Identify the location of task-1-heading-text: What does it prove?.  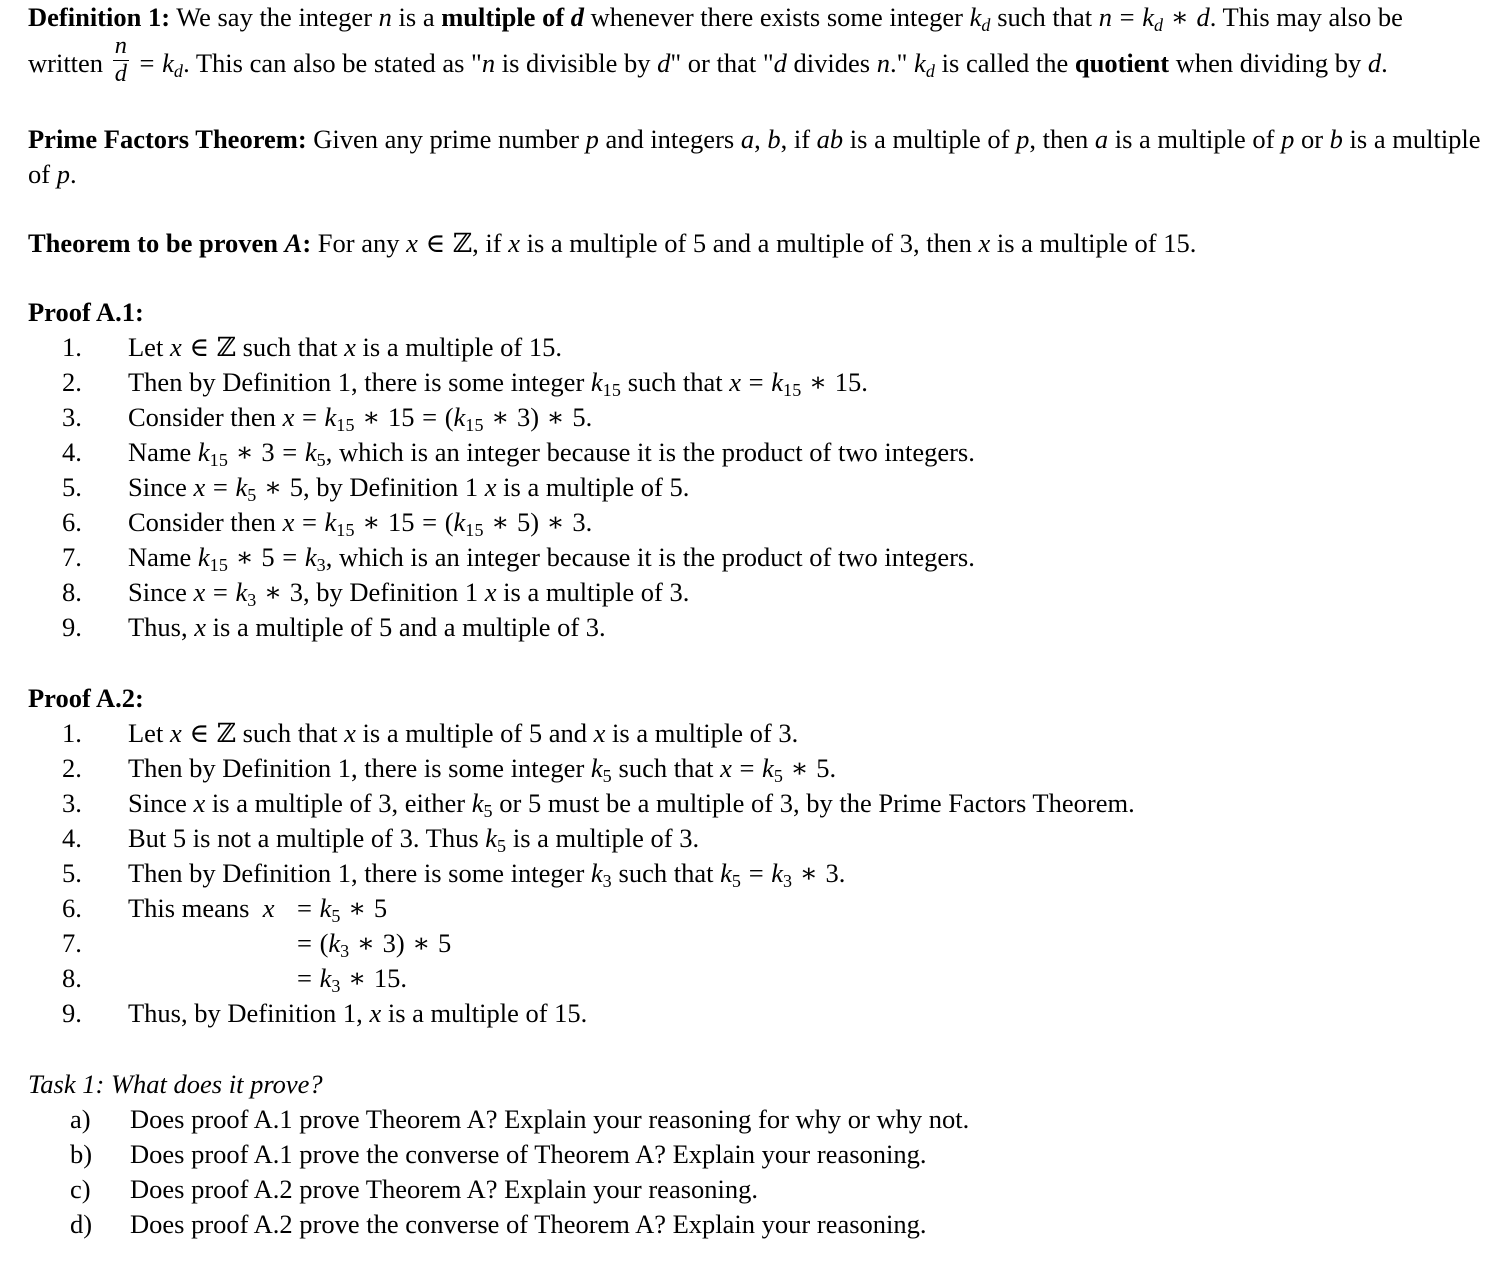
(213, 1083).